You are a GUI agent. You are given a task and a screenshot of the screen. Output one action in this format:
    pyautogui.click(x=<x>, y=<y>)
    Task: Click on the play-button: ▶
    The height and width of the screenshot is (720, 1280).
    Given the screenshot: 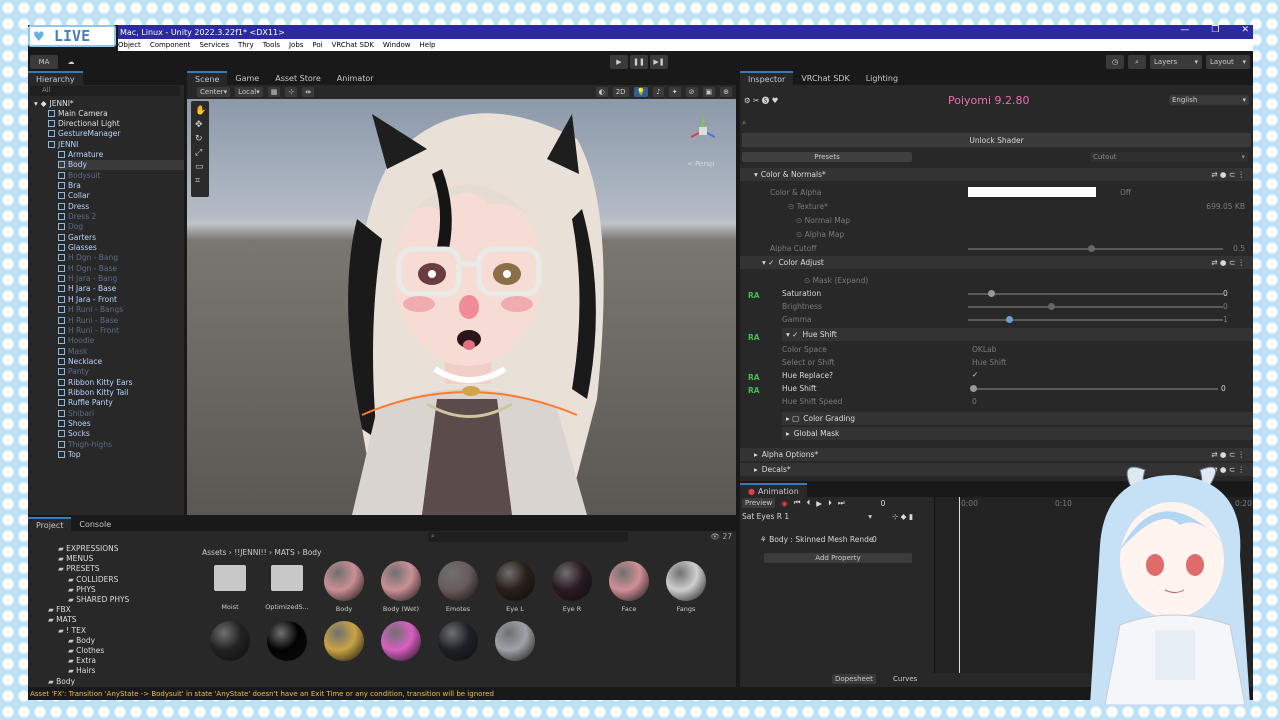 What is the action you would take?
    pyautogui.click(x=619, y=62)
    